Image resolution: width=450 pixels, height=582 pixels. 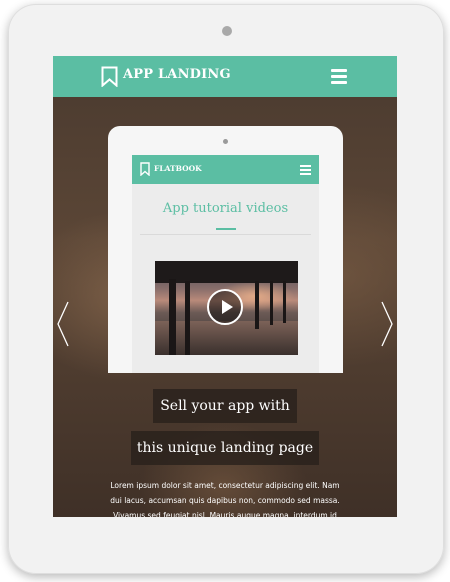 I want to click on play-button, so click(x=225, y=307).